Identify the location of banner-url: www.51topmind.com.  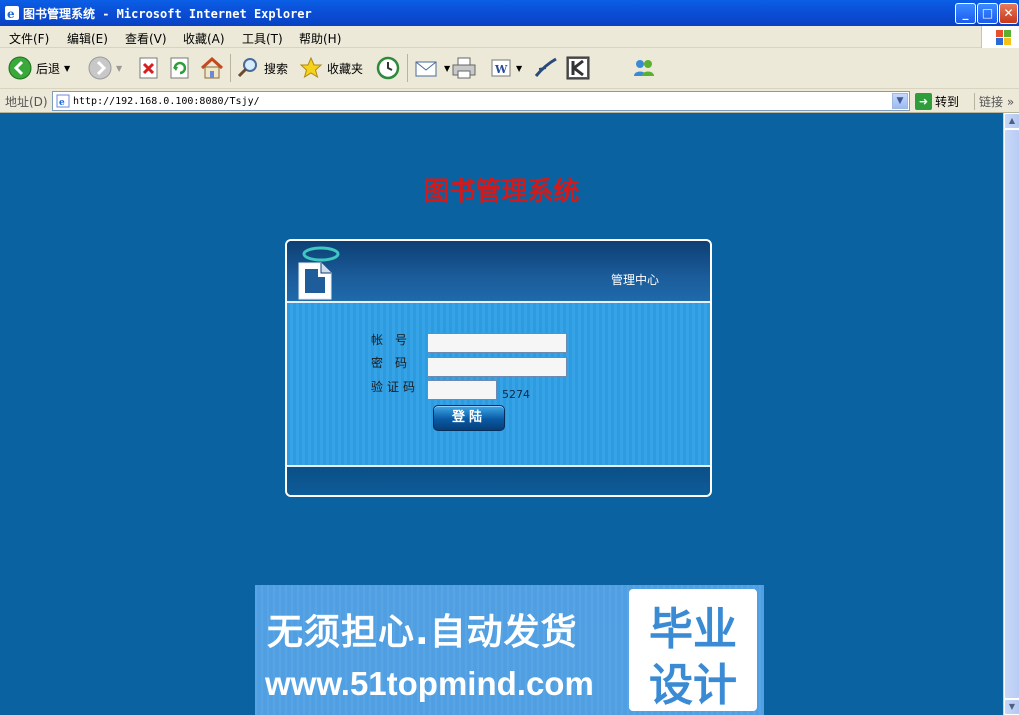
(429, 683).